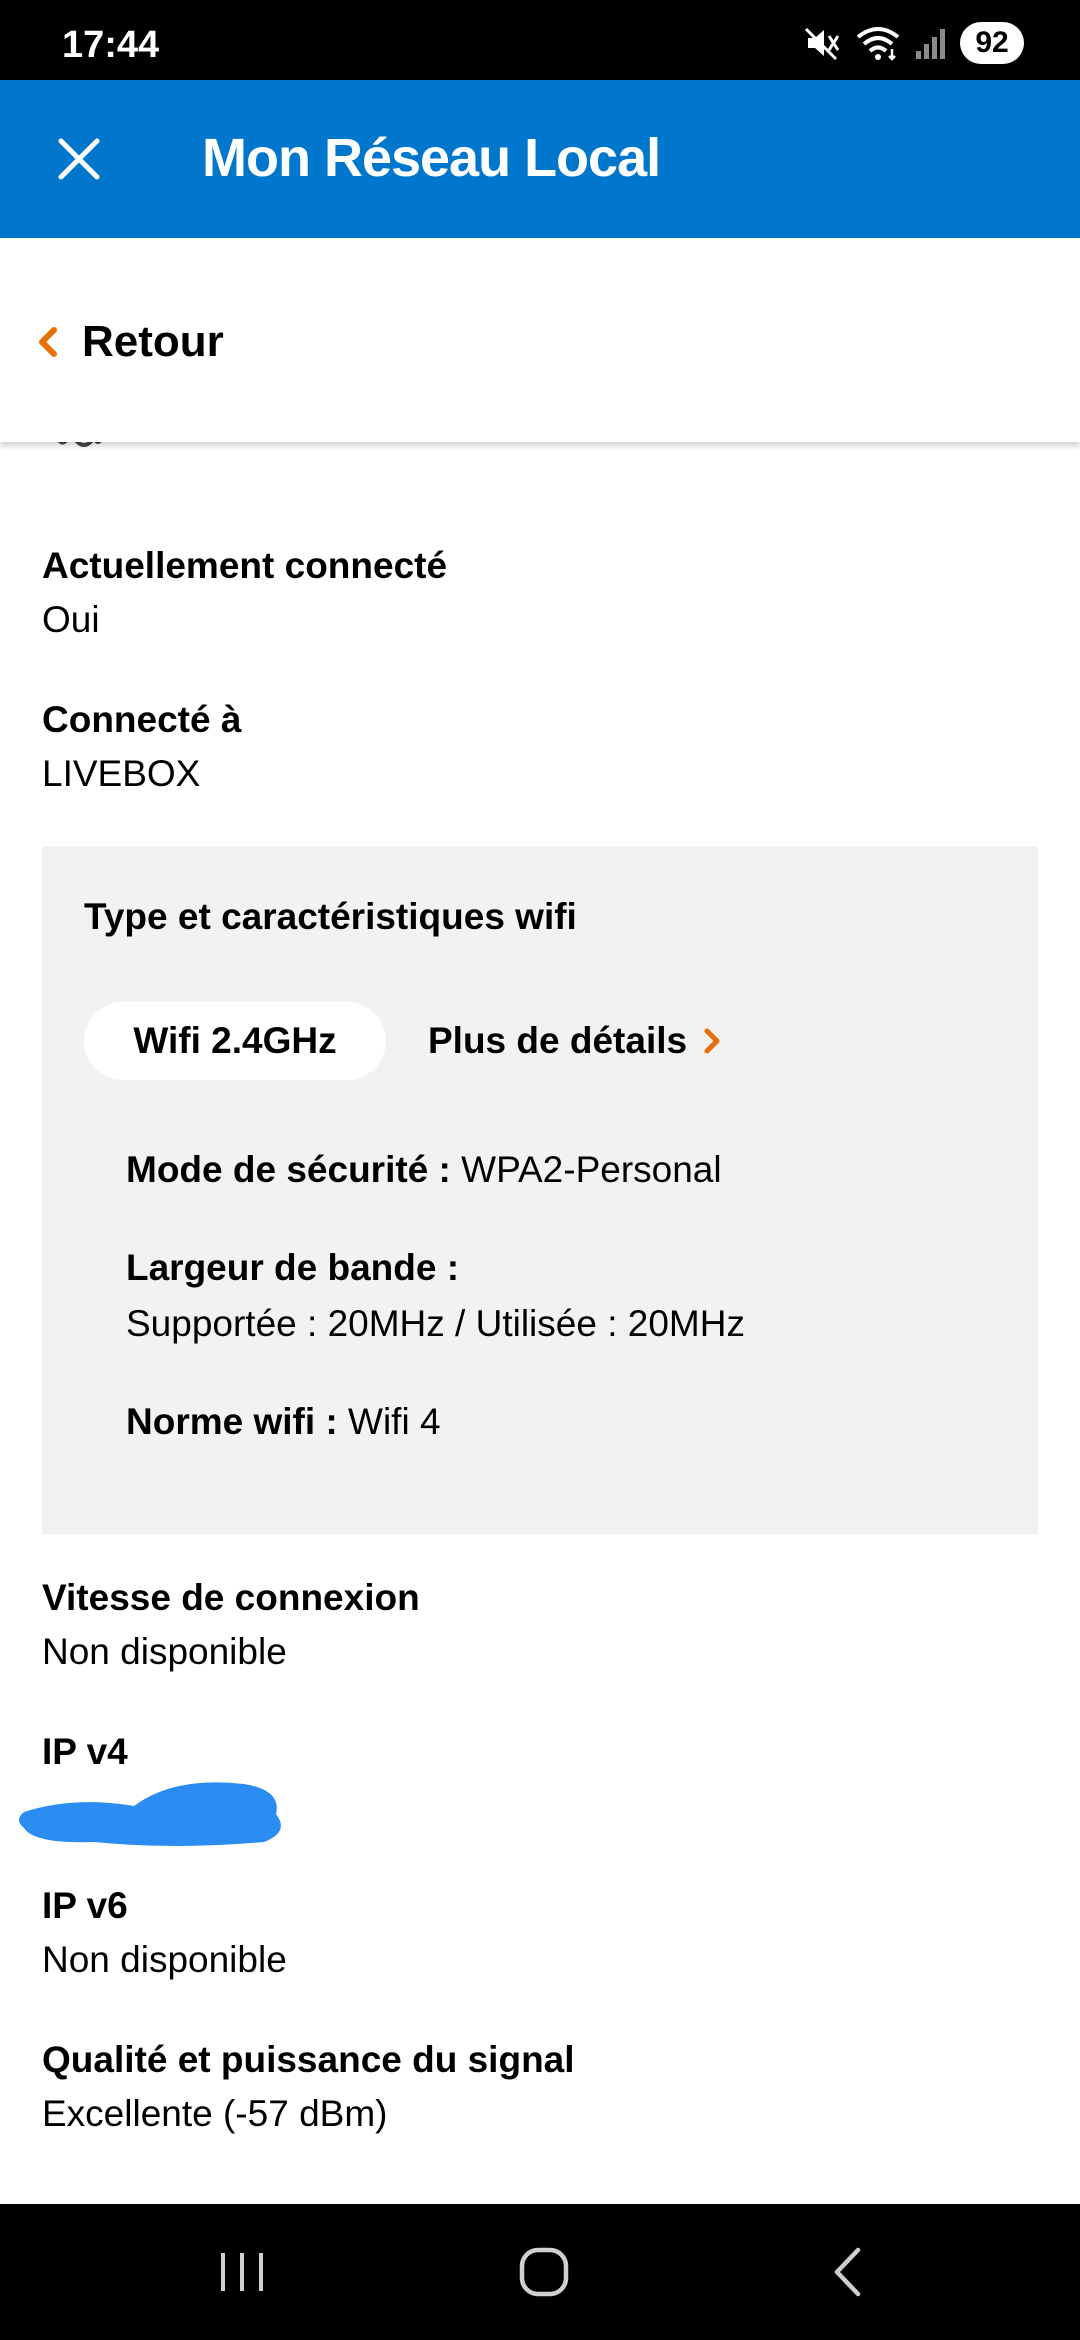 This screenshot has height=2340, width=1080. I want to click on more-details-label: Plus de détails, so click(558, 1040).